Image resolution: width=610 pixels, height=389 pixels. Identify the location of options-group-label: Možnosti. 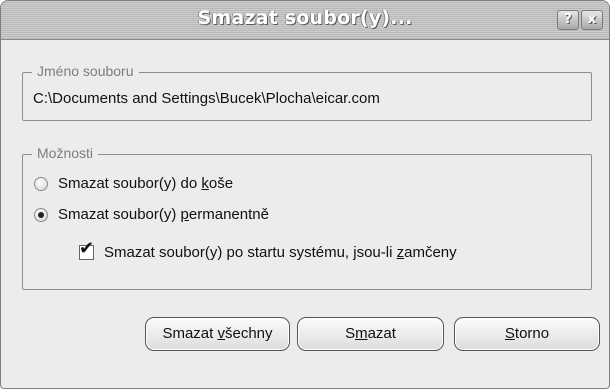
(65, 153).